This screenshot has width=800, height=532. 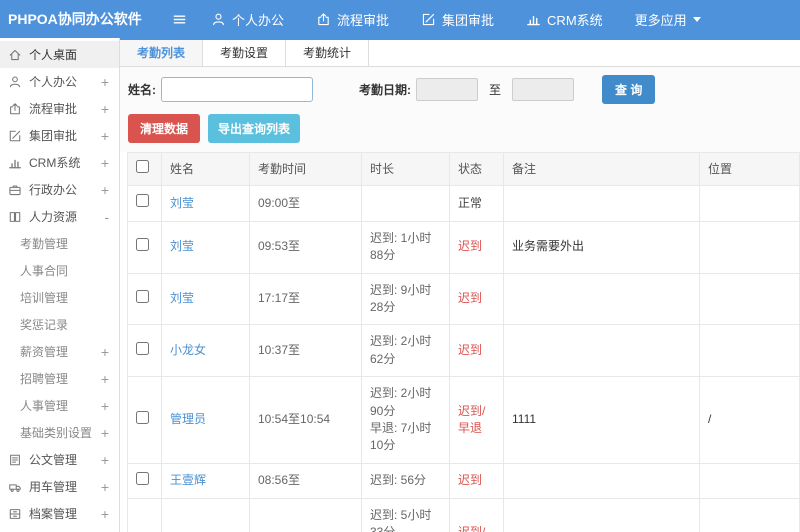 What do you see at coordinates (59, 405) in the screenshot?
I see `sidebar-item-personnel-mgmt: 人事管理 +` at bounding box center [59, 405].